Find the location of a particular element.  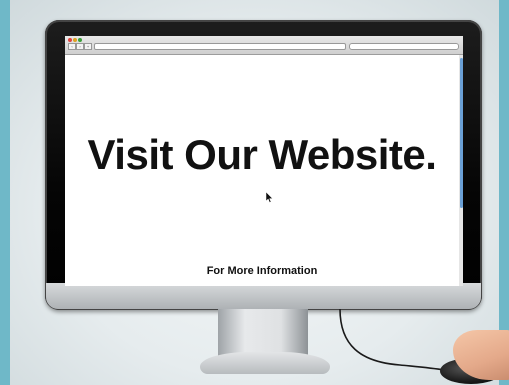

forward-button: › is located at coordinates (80, 46).